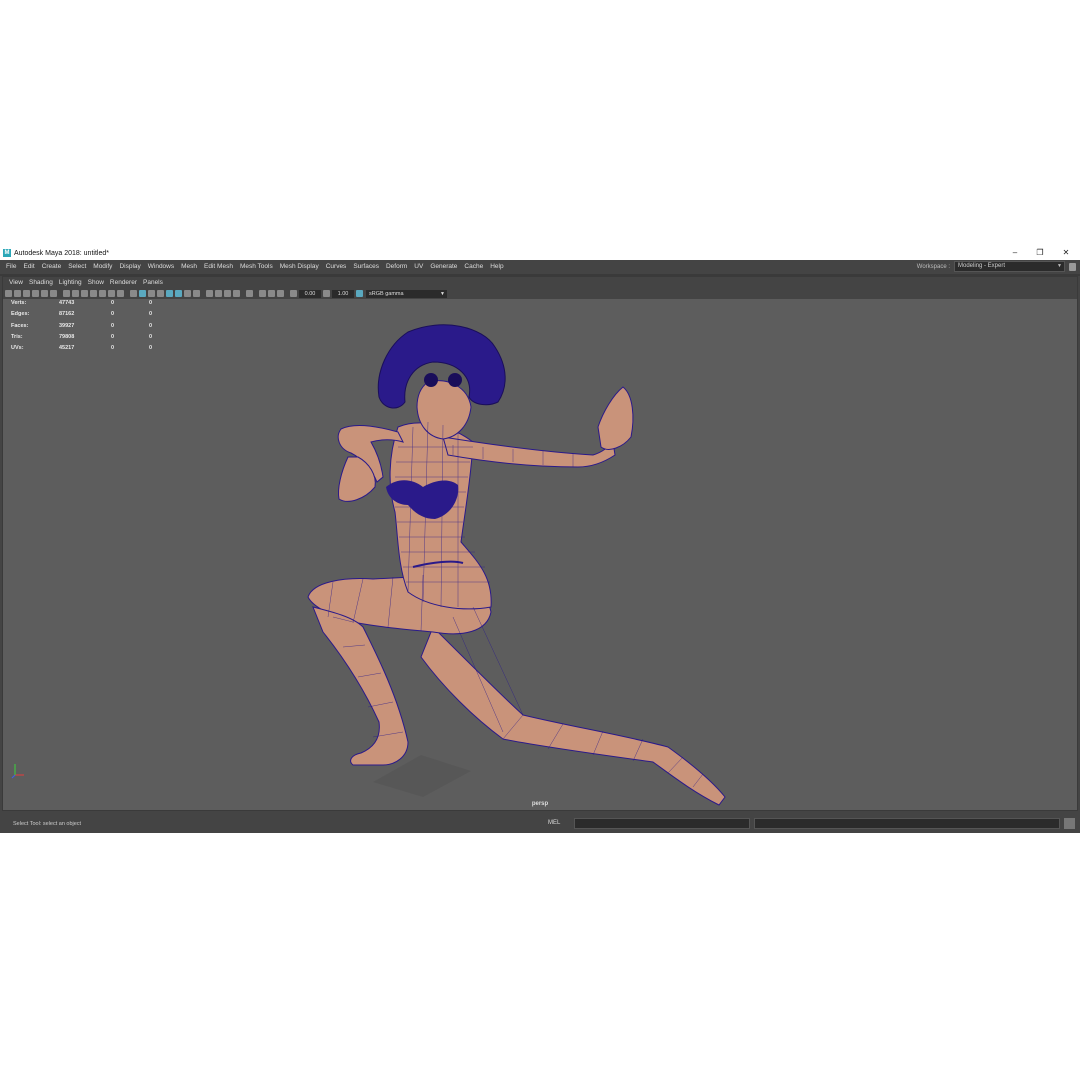 This screenshot has height=1080, width=1080. What do you see at coordinates (61, 253) in the screenshot?
I see `window-title: Autodesk Maya 2018: untitled*` at bounding box center [61, 253].